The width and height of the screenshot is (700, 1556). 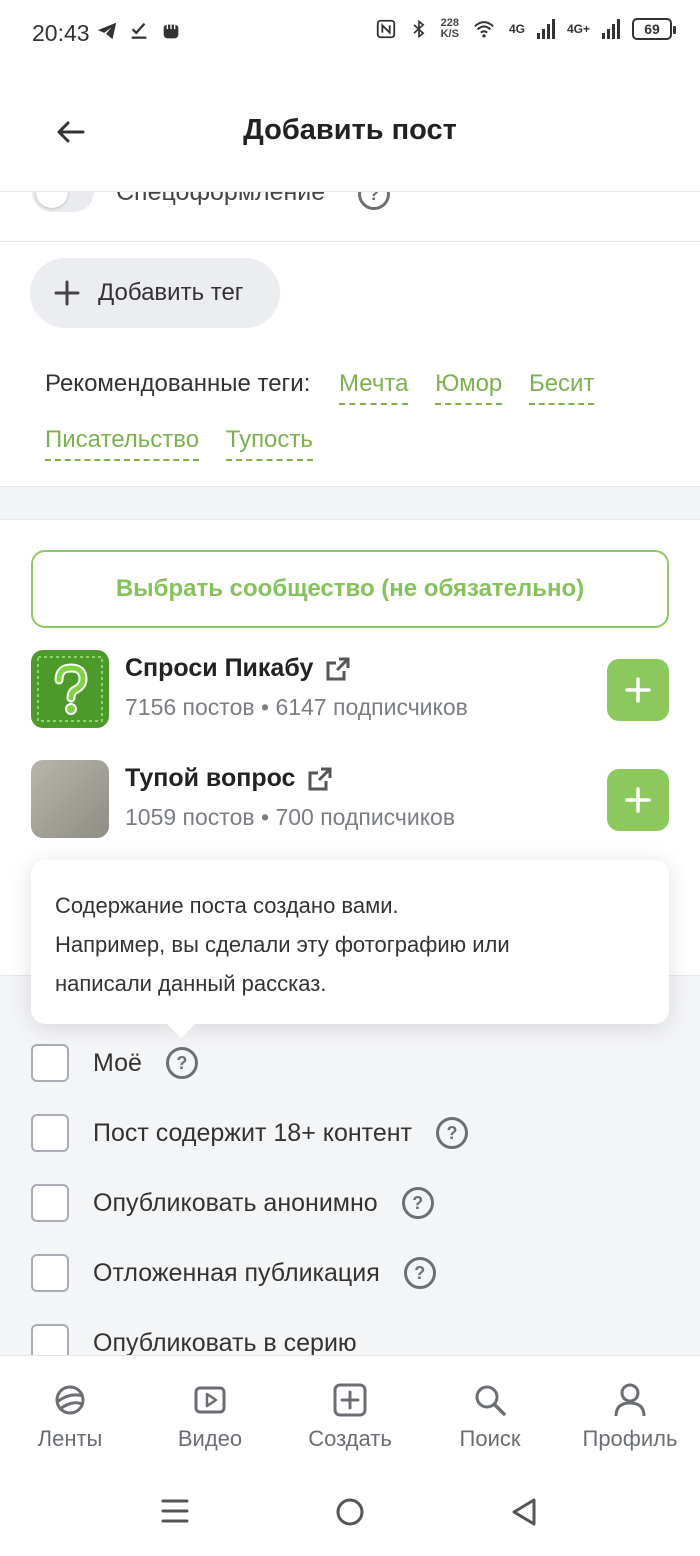 What do you see at coordinates (171, 31) in the screenshot?
I see `fist-icon` at bounding box center [171, 31].